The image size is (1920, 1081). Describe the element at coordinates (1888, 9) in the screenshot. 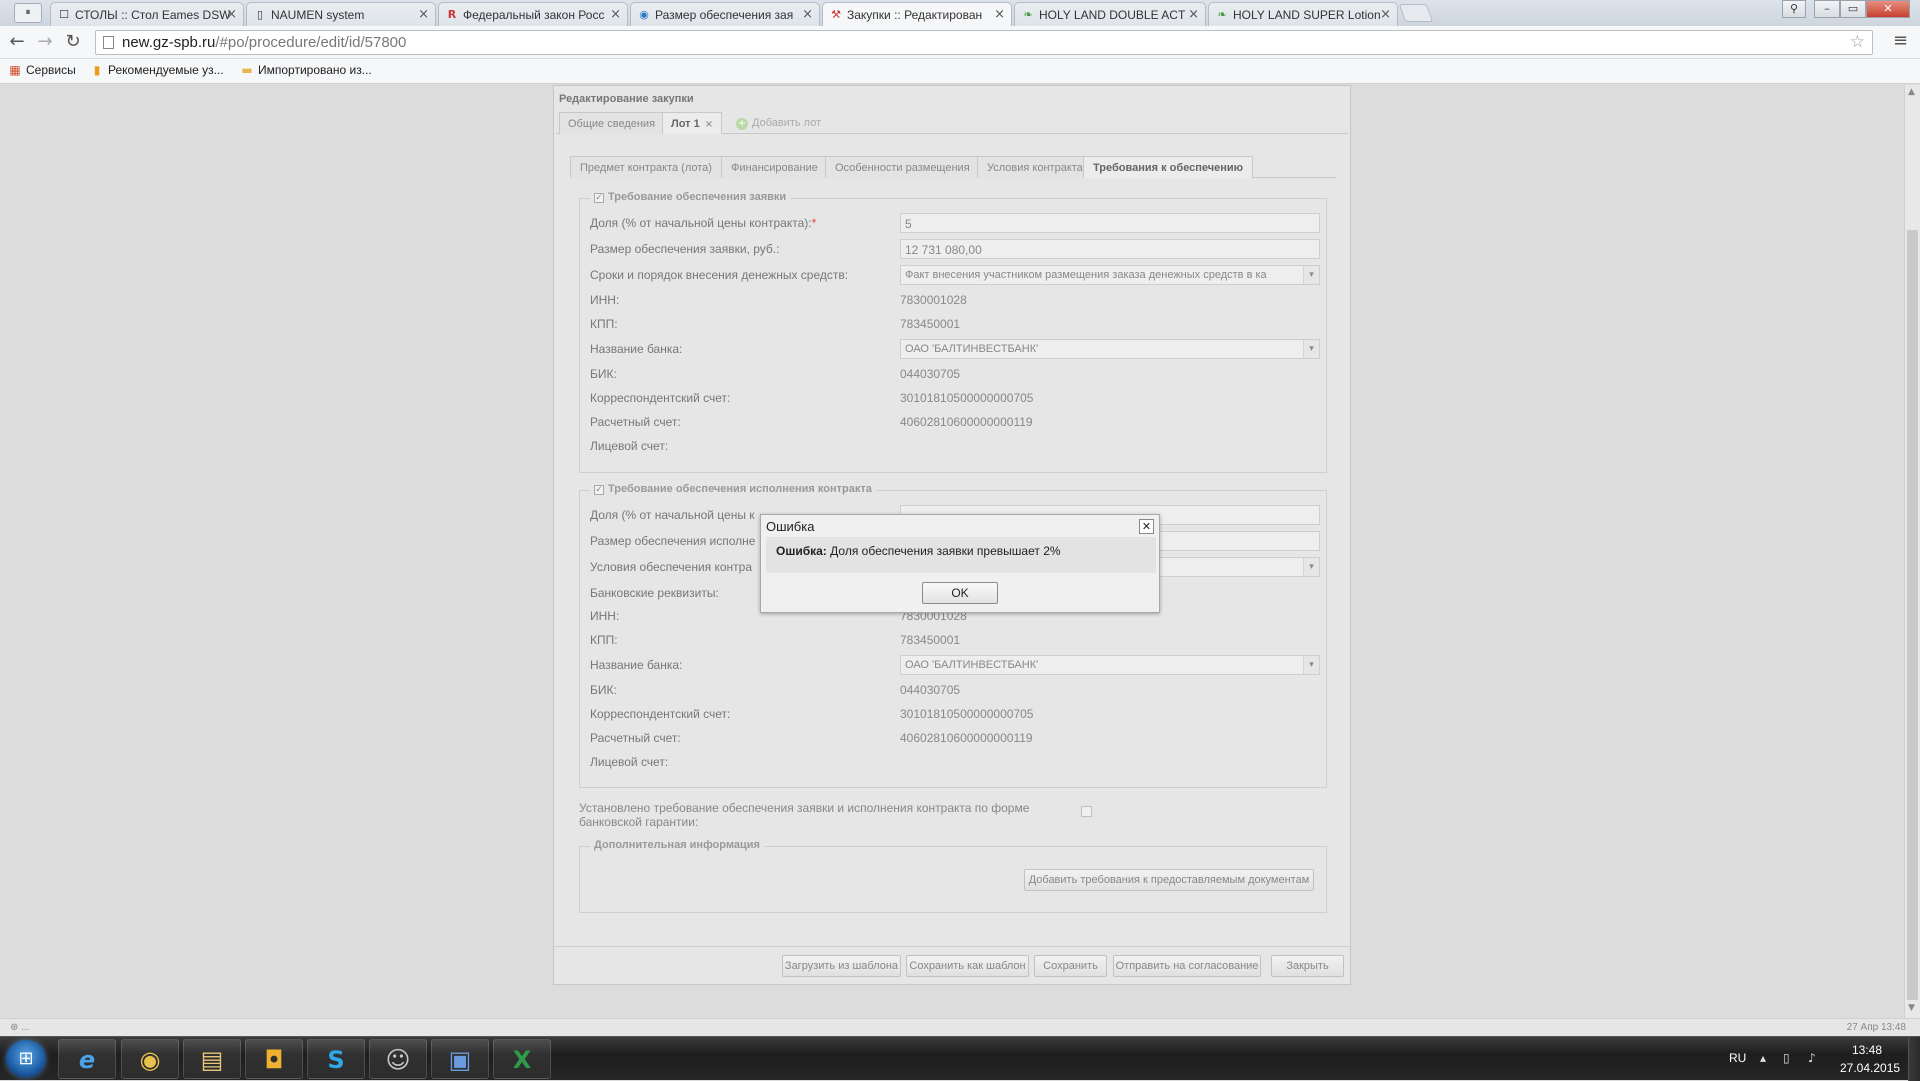

I see `window-close-icon: ✕` at that location.